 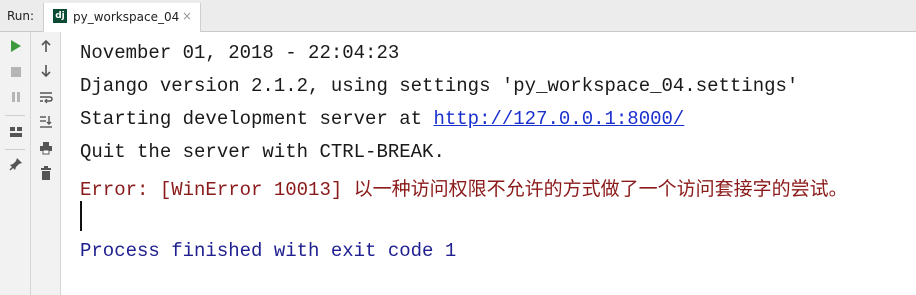 I want to click on server-url-link: http://127.0.0.1:8000/, so click(x=558, y=119).